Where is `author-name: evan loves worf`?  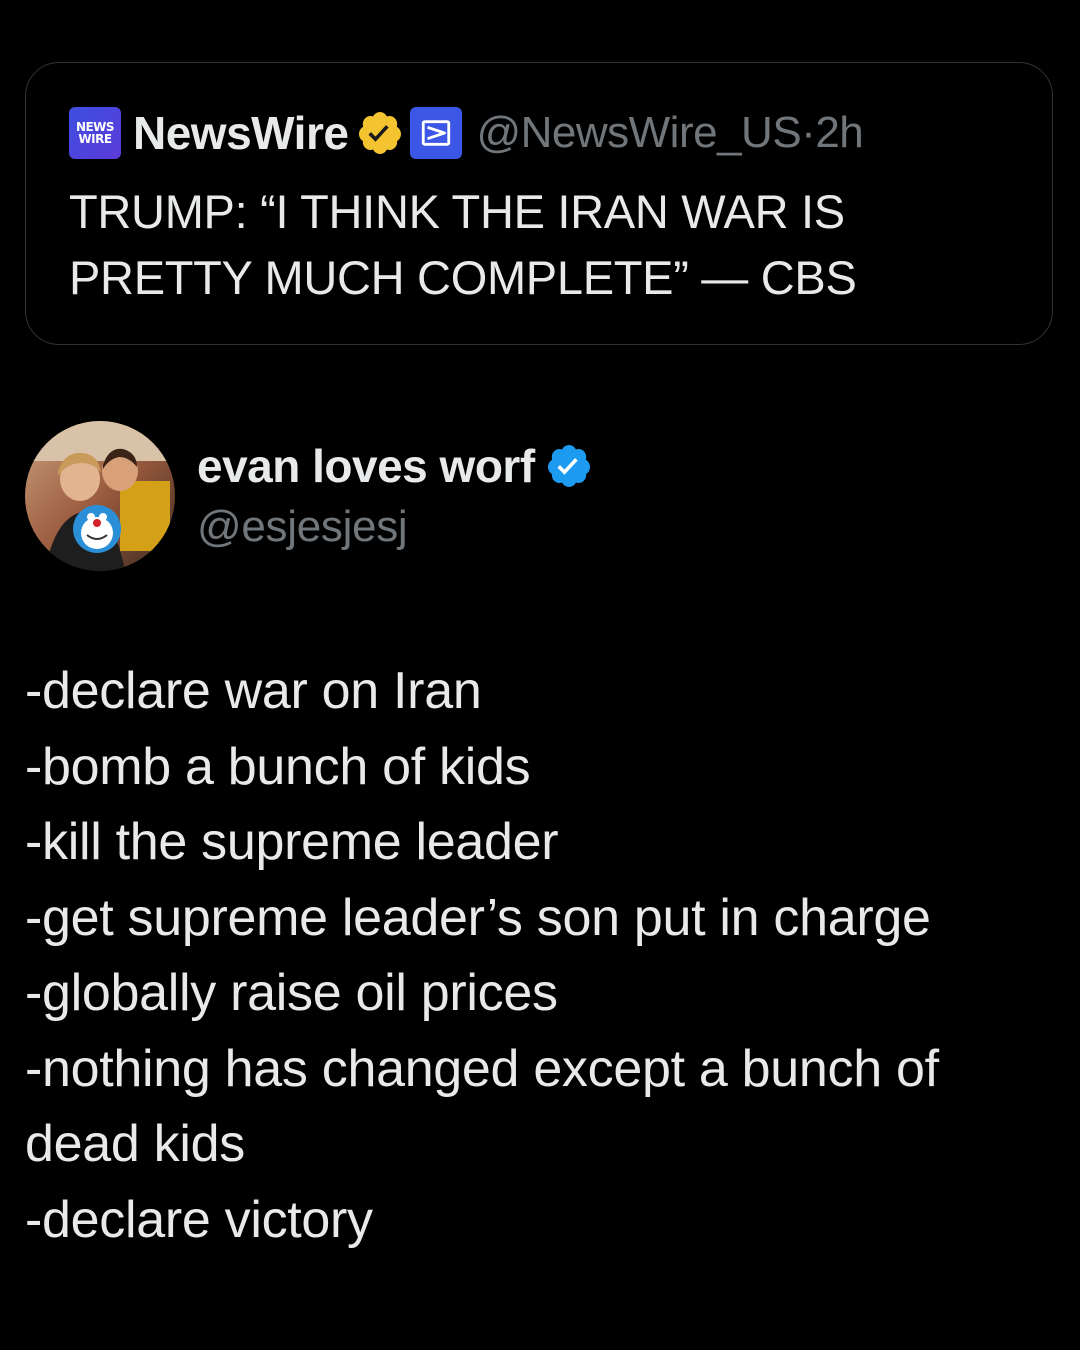
author-name: evan loves worf is located at coordinates (366, 466).